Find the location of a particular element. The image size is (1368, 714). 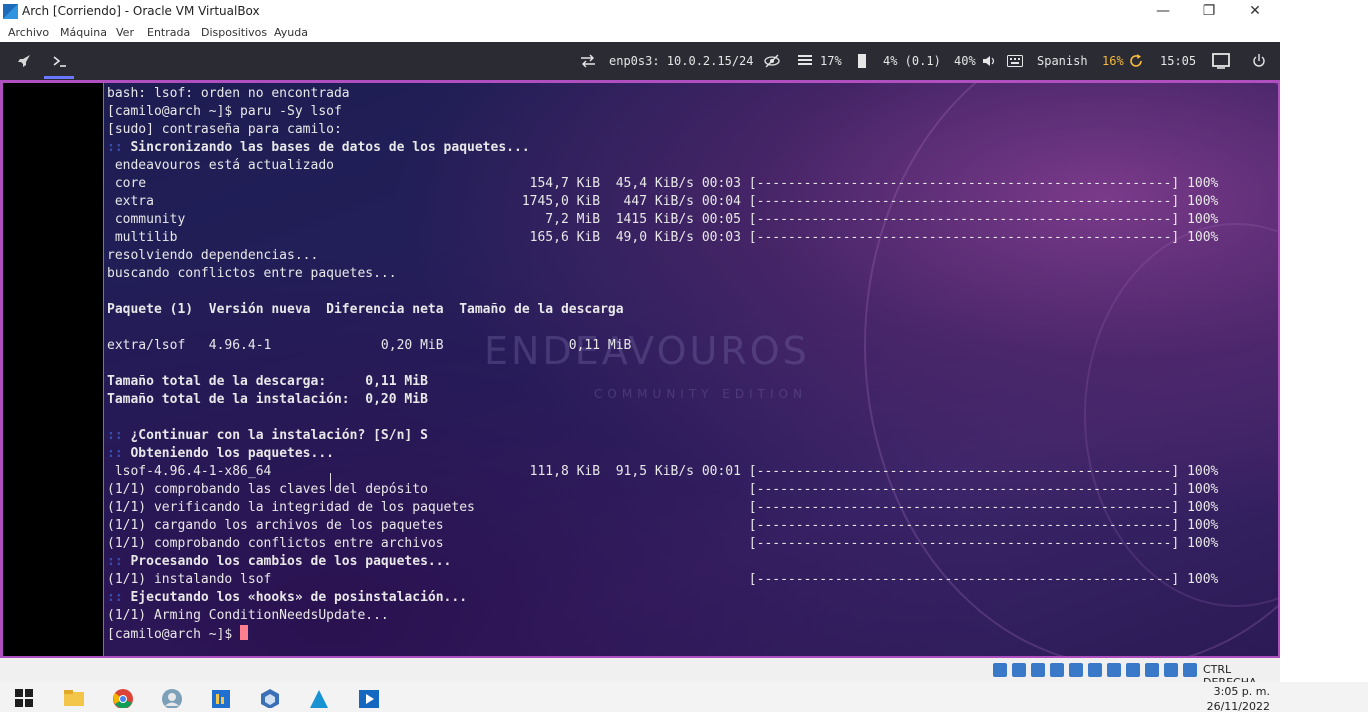

network-status: enp0s3: 10.0.2.15/24 is located at coordinates (681, 61).